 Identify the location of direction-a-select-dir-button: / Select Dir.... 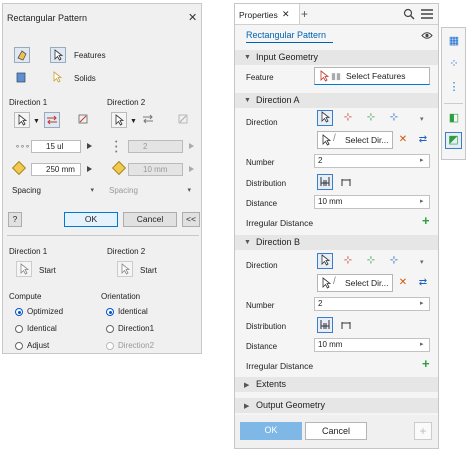
(355, 140).